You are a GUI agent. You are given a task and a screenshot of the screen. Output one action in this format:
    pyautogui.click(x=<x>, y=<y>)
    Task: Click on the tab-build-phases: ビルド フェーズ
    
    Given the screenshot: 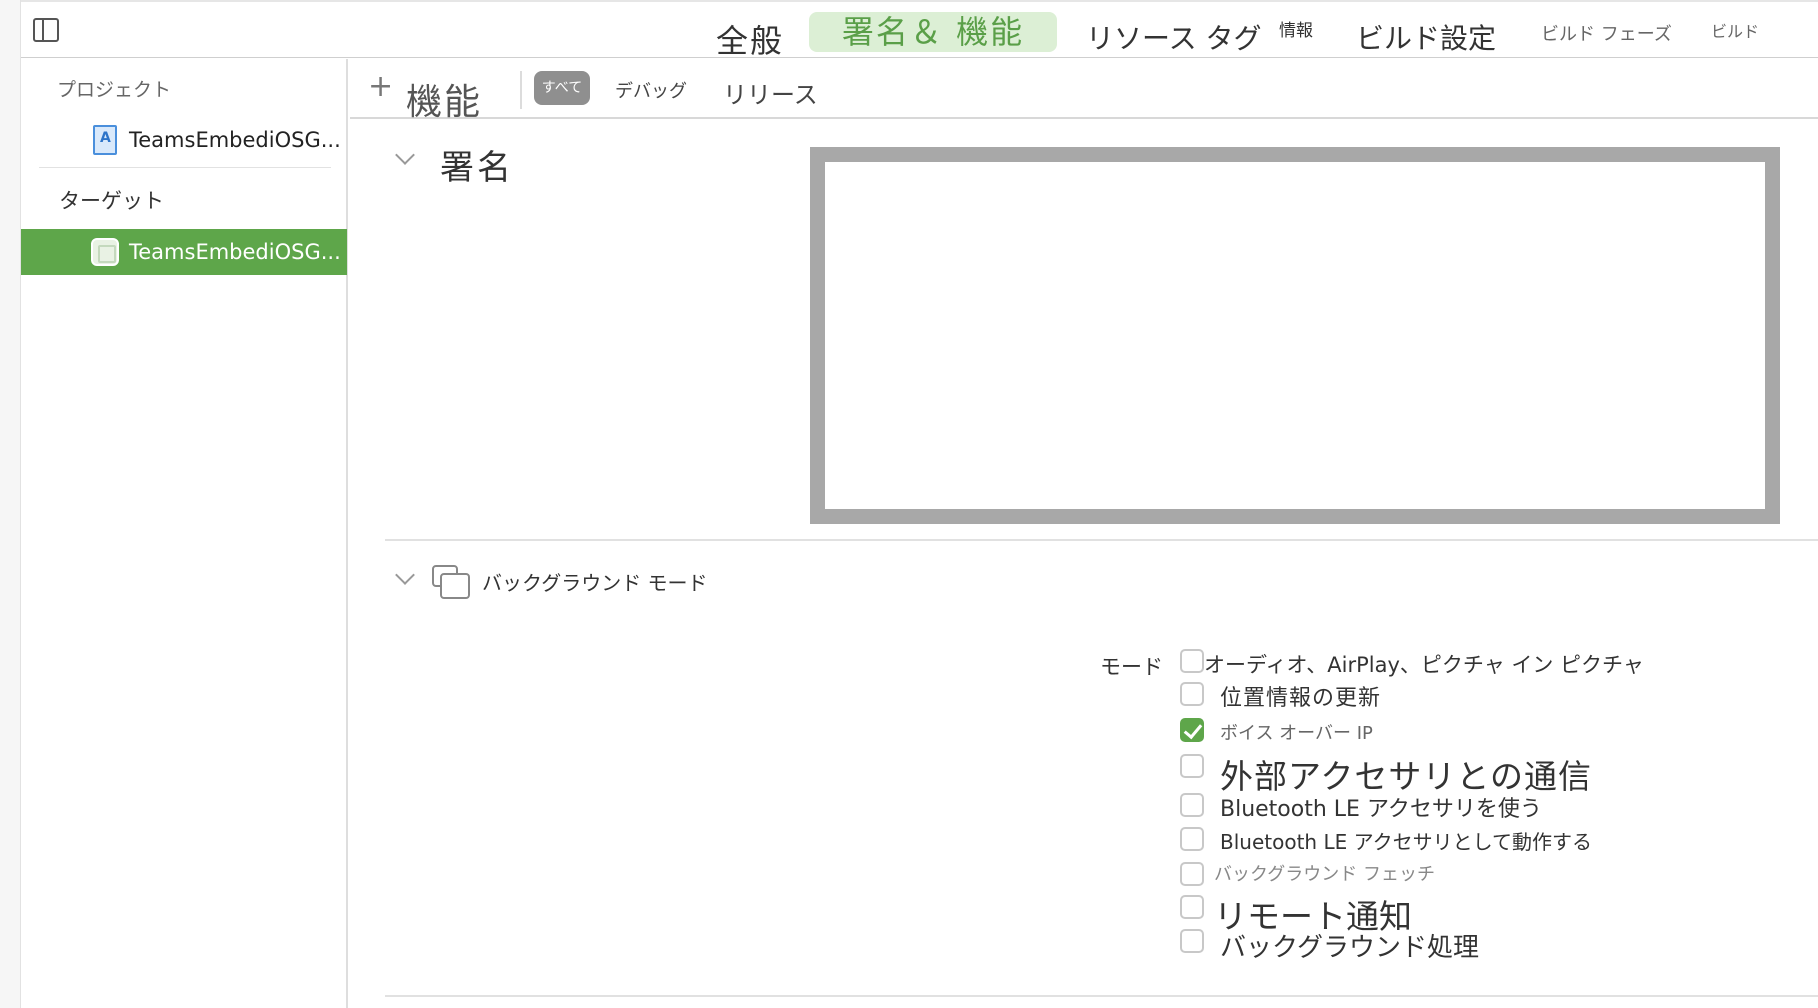 What is the action you would take?
    pyautogui.click(x=1606, y=33)
    